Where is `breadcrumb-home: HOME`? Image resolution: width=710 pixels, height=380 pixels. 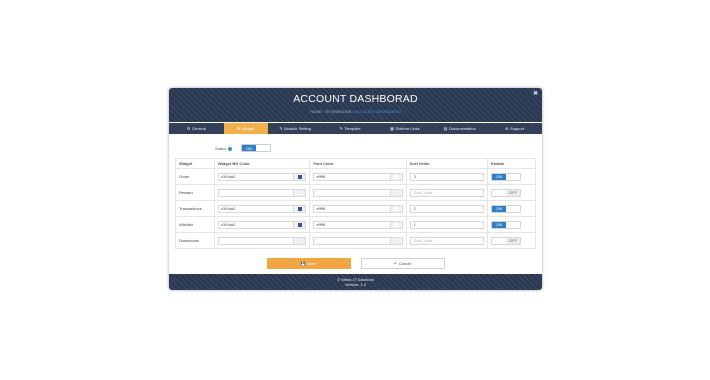 breadcrumb-home: HOME is located at coordinates (316, 111).